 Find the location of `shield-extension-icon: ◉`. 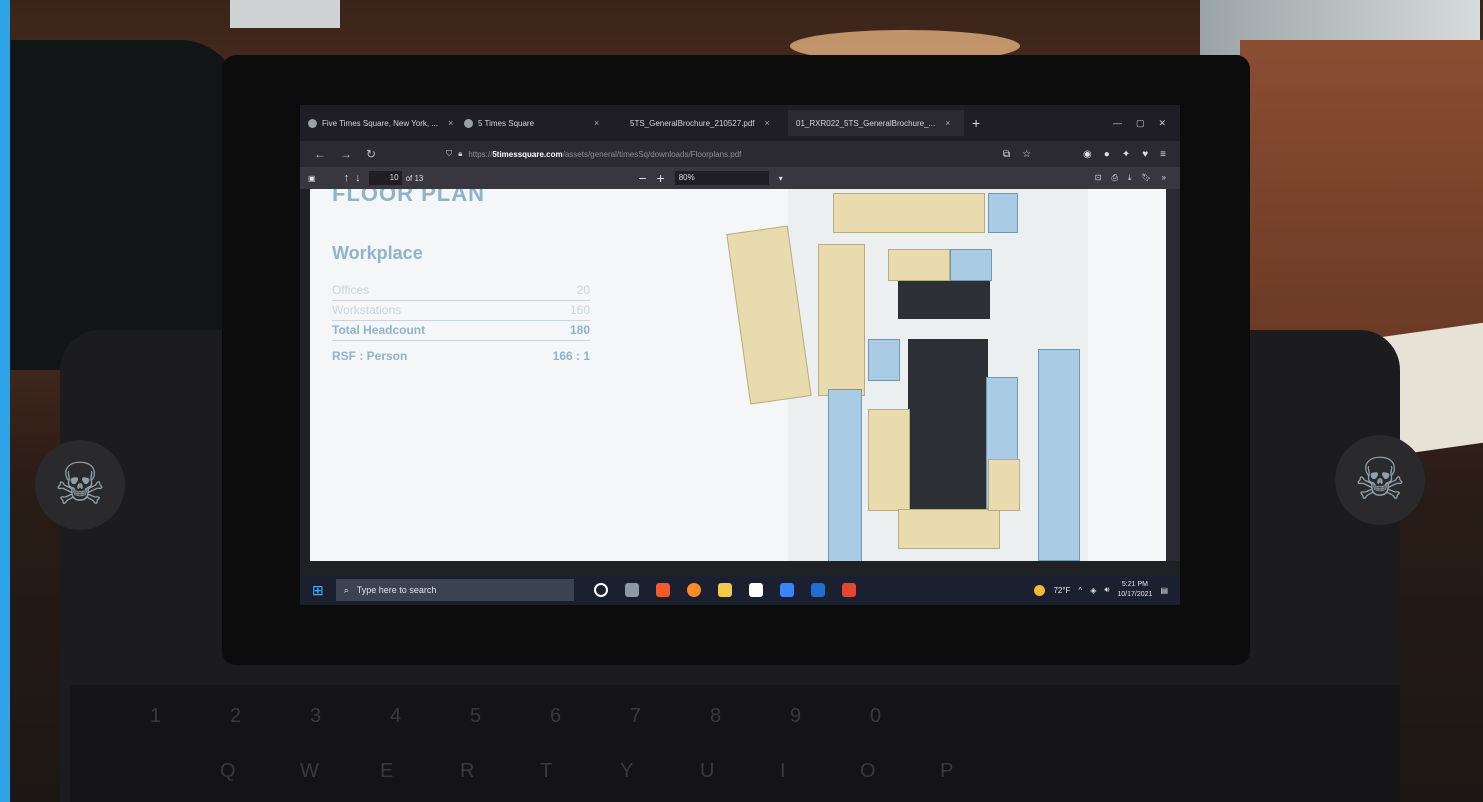

shield-extension-icon: ◉ is located at coordinates (1087, 154).